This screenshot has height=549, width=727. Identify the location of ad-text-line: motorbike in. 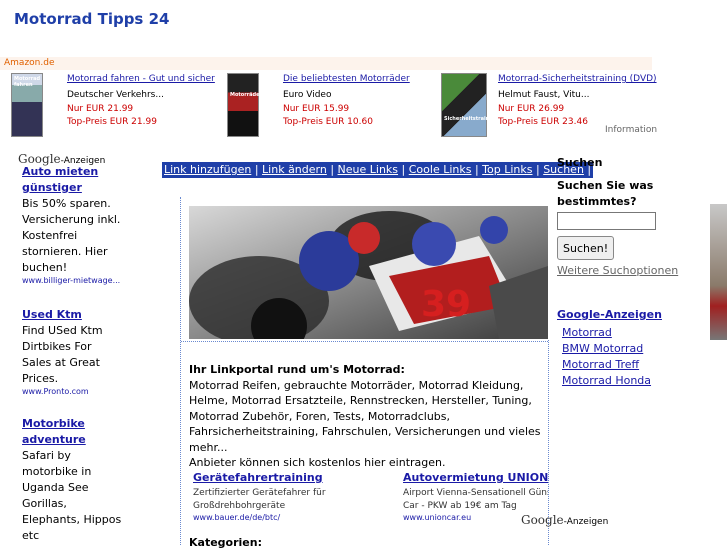
(57, 471).